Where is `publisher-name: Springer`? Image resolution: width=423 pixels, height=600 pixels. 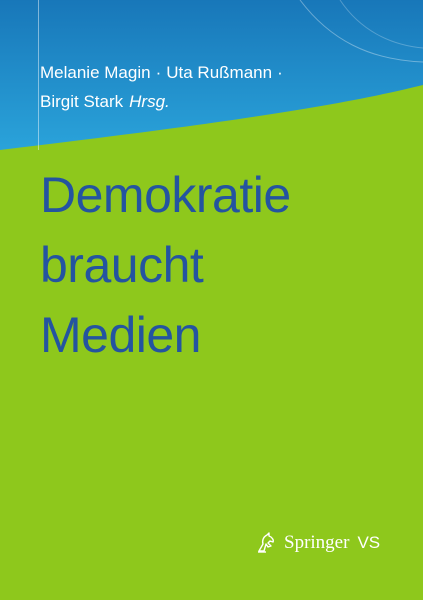
publisher-name: Springer is located at coordinates (317, 542).